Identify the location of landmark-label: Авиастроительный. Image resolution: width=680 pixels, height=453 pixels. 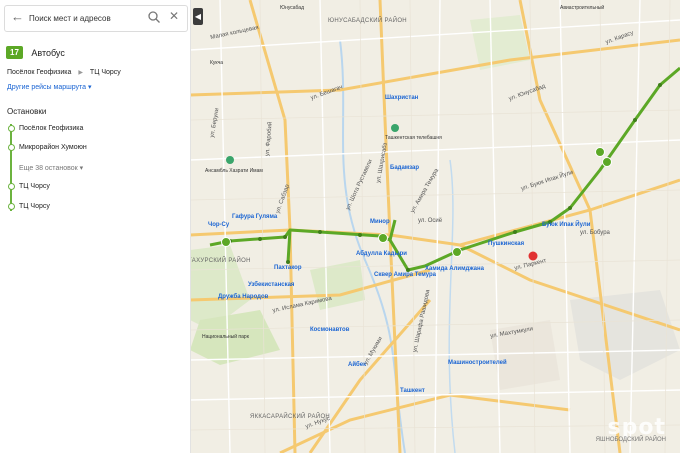
(582, 8).